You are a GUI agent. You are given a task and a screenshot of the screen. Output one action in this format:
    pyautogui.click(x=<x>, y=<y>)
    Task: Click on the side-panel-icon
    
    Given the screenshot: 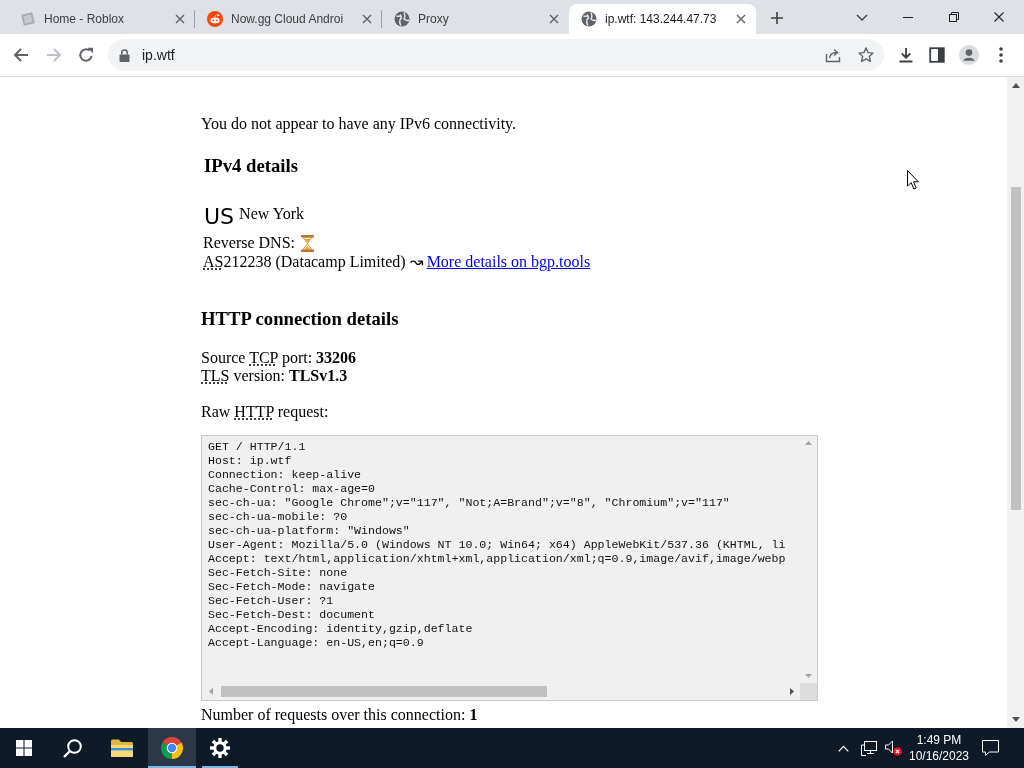 What is the action you would take?
    pyautogui.click(x=937, y=55)
    